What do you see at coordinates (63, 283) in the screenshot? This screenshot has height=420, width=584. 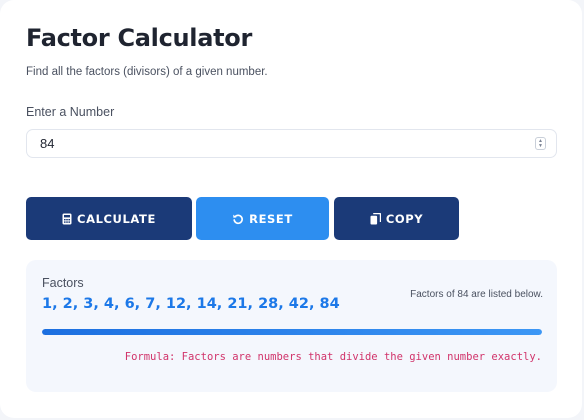 I see `result-label: Factors` at bounding box center [63, 283].